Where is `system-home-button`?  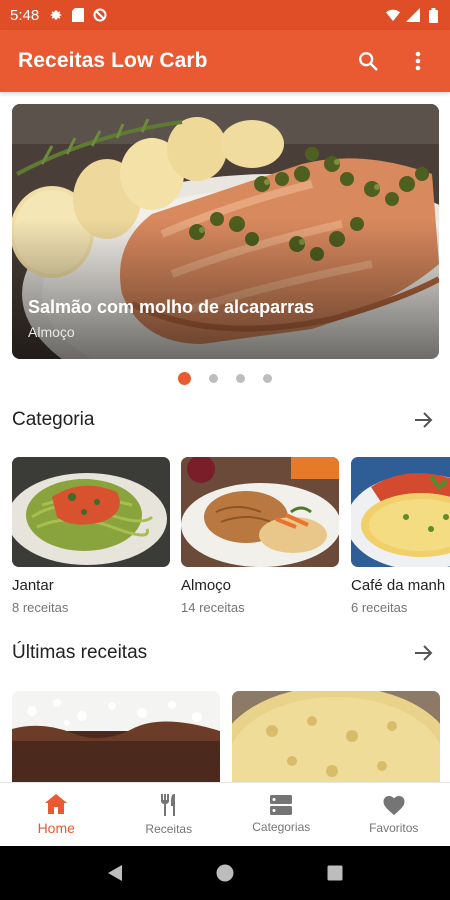
system-home-button is located at coordinates (225, 873).